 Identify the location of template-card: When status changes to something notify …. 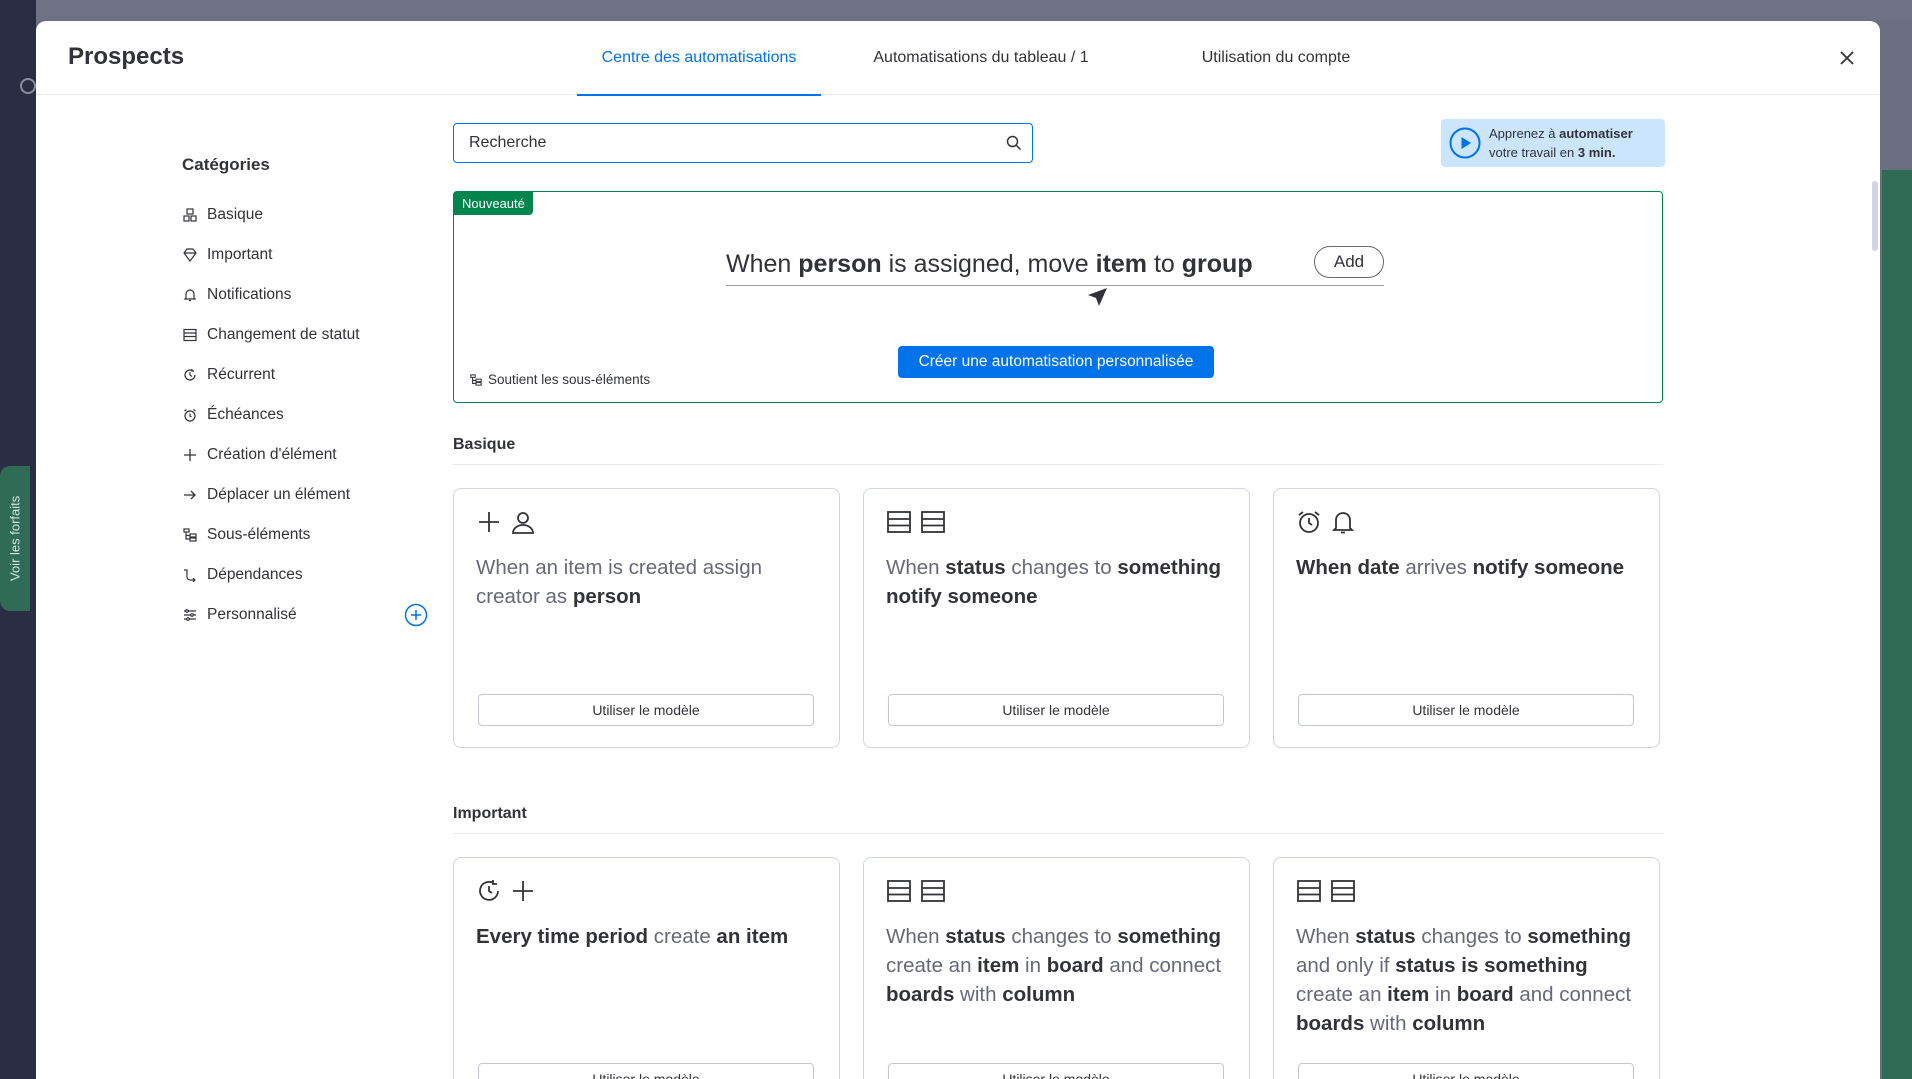
(1056, 618).